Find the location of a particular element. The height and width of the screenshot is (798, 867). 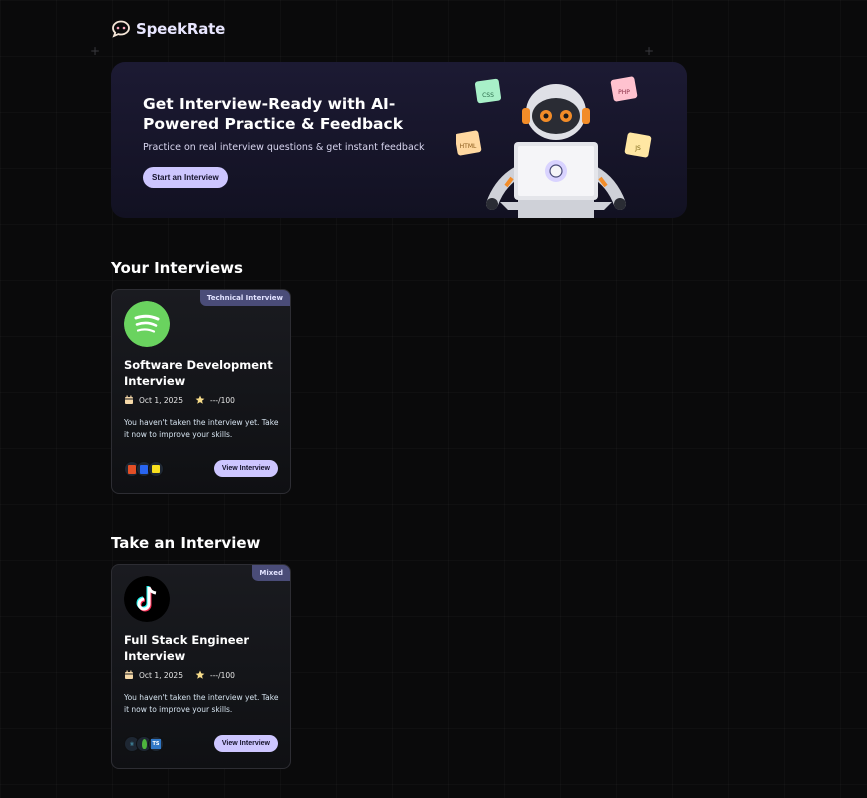

php-badge-icon: PHP is located at coordinates (624, 89).